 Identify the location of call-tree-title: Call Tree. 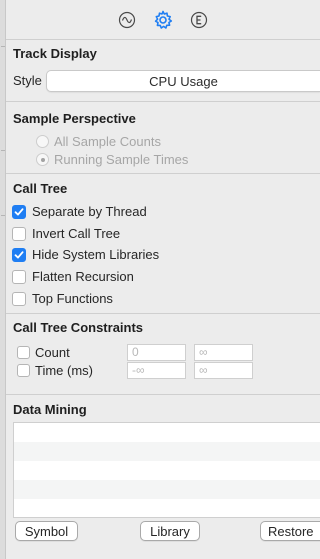
(40, 188).